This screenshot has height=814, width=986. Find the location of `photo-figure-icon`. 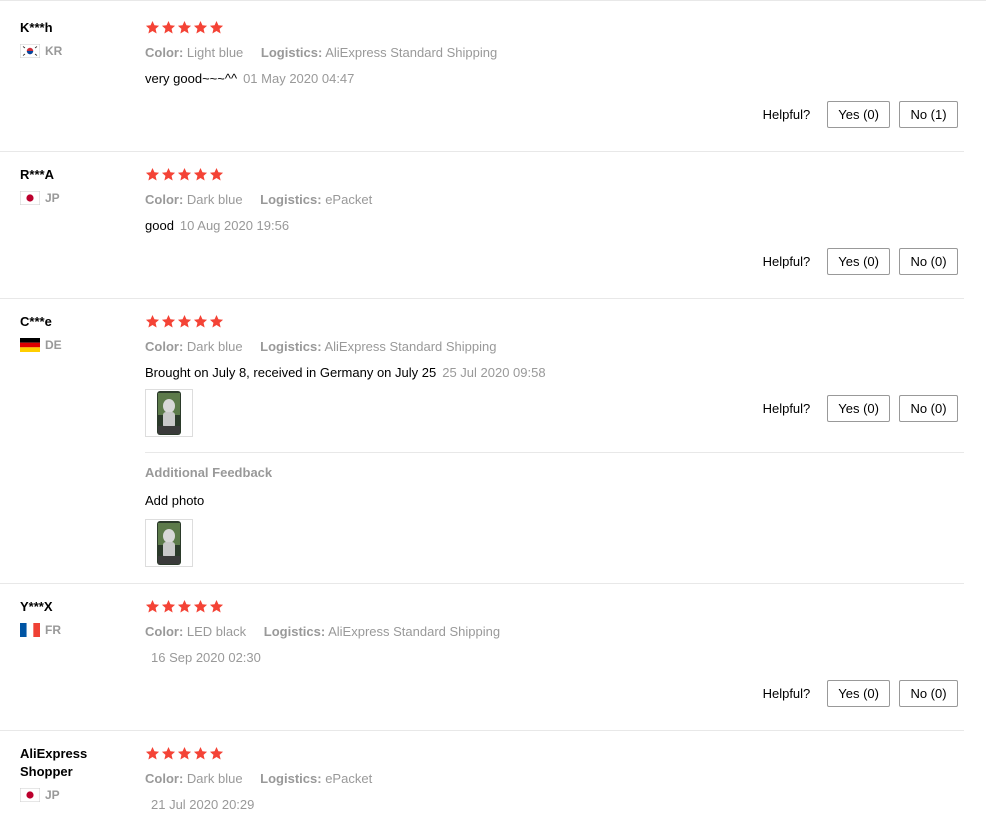

photo-figure-icon is located at coordinates (169, 413).